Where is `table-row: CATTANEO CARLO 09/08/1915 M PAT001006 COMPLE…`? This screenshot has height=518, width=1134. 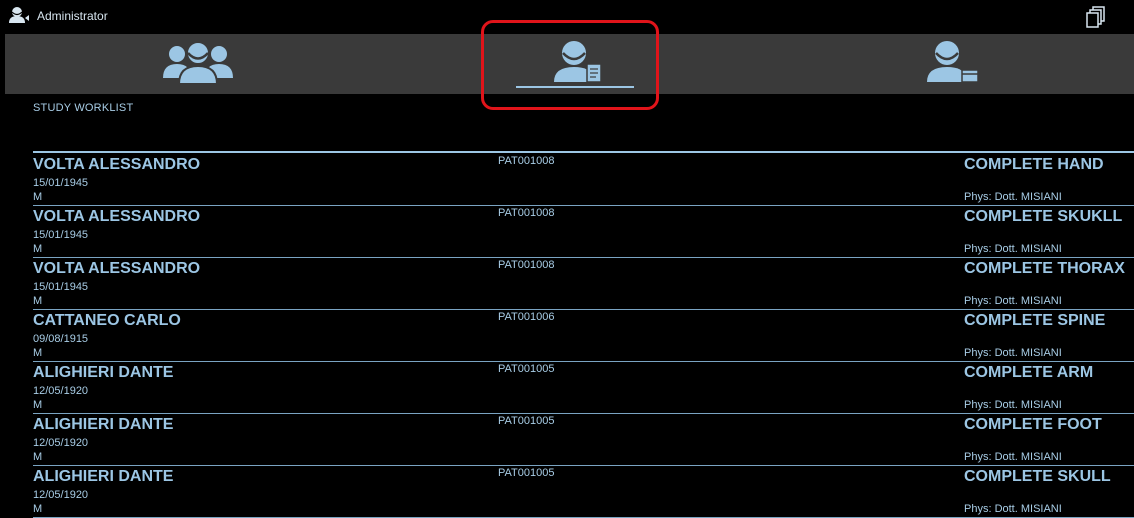
table-row: CATTANEO CARLO 09/08/1915 M PAT001006 COMPLE… is located at coordinates (567, 335).